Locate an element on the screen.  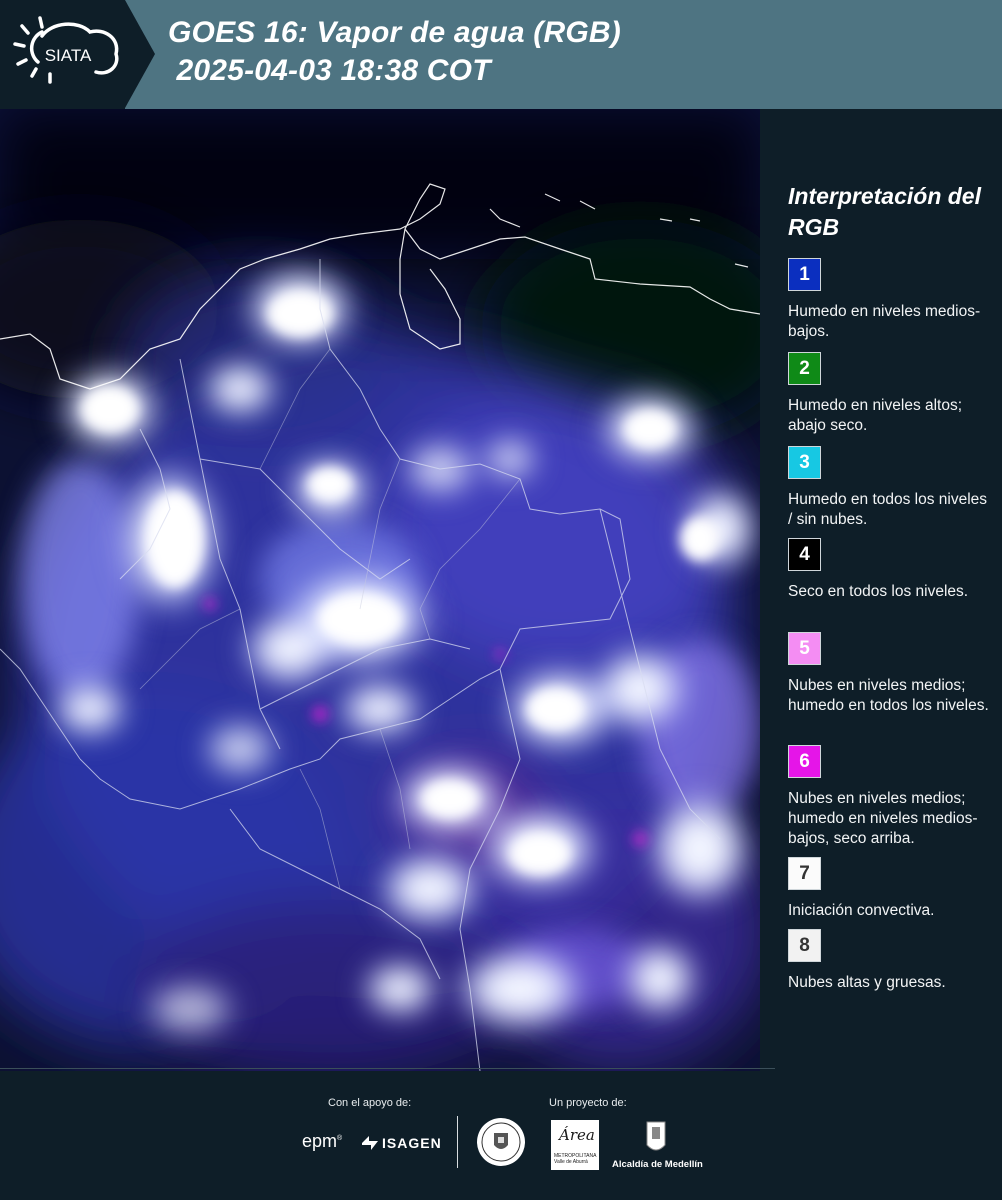
legend-swatch-8: 8 is located at coordinates (804, 945).